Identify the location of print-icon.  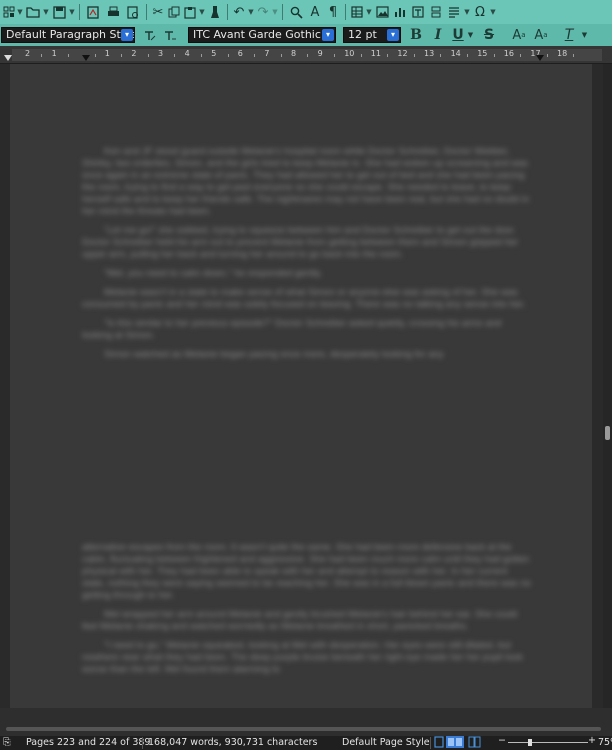
(113, 12).